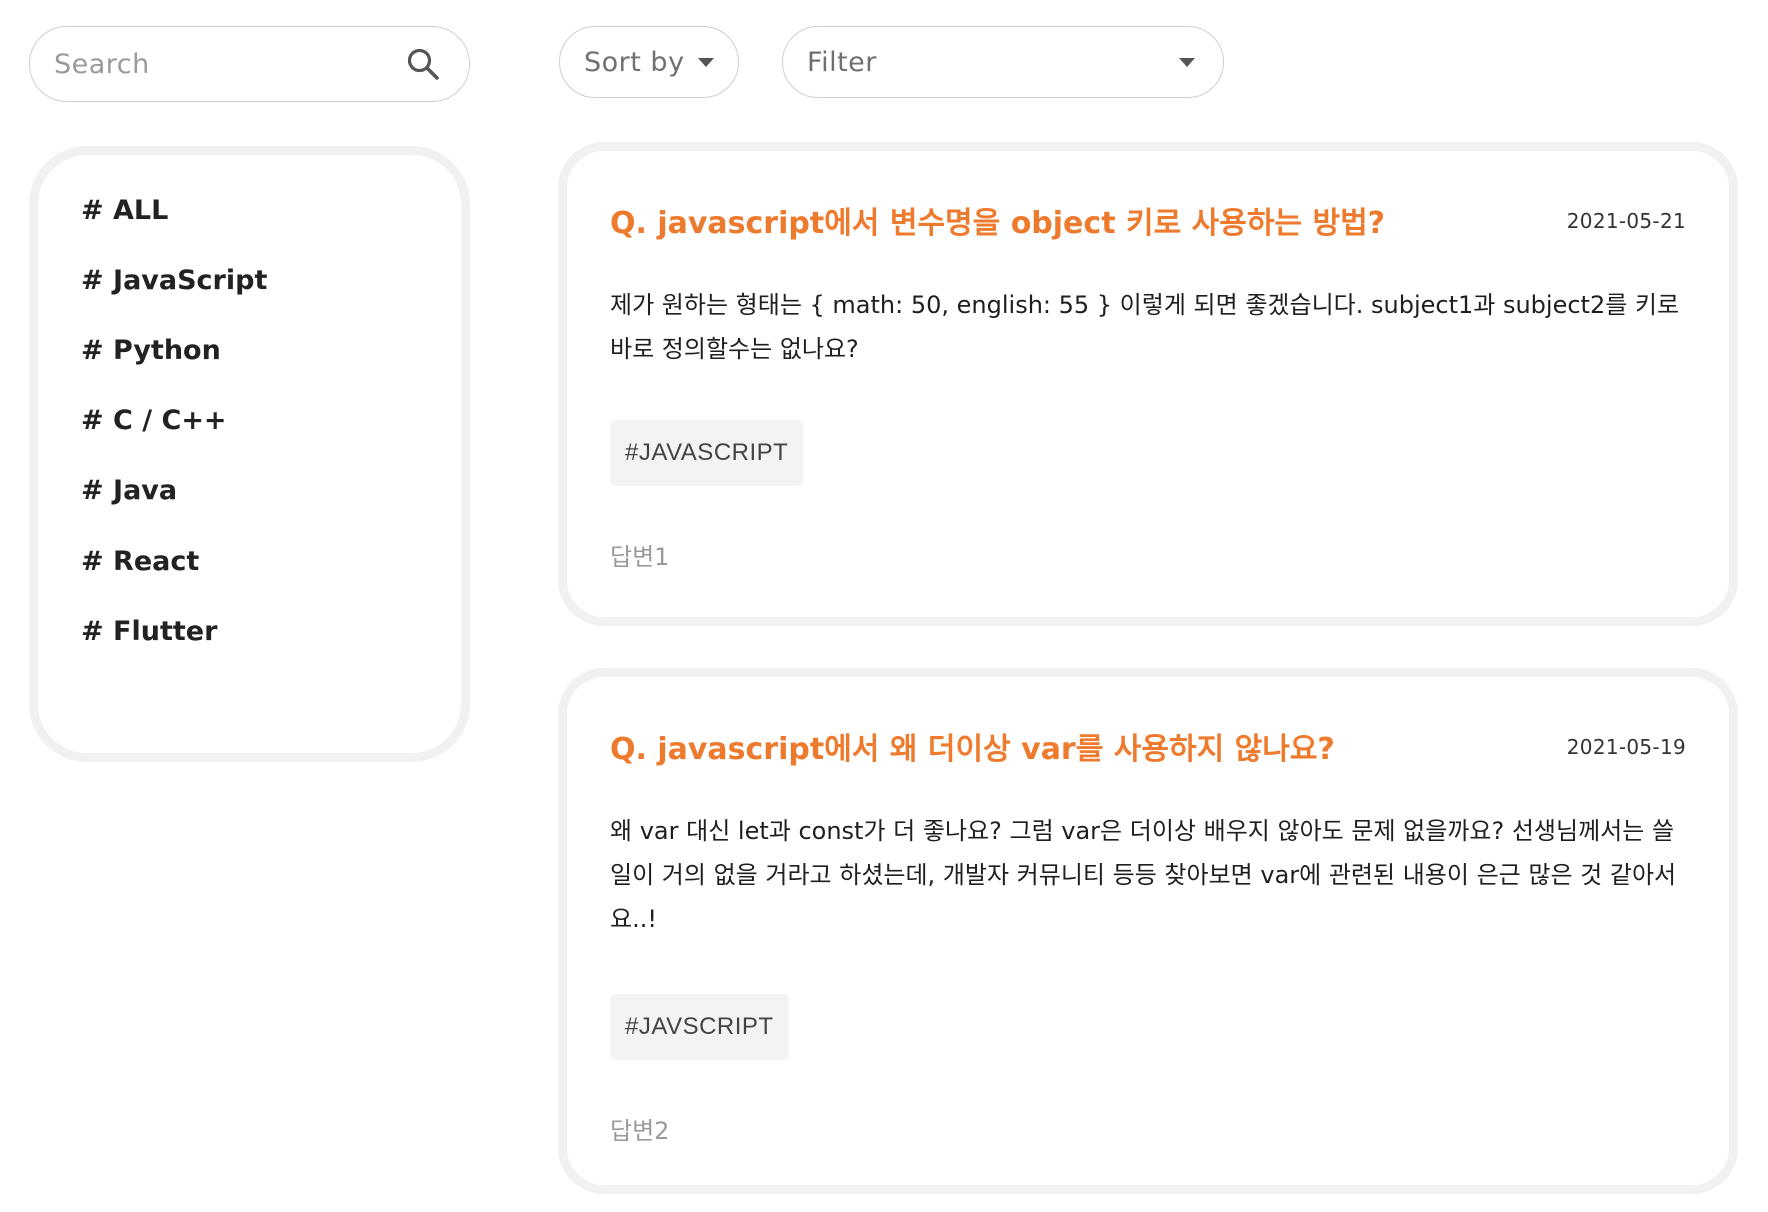  I want to click on sort-by-label: Sort by, so click(634, 62).